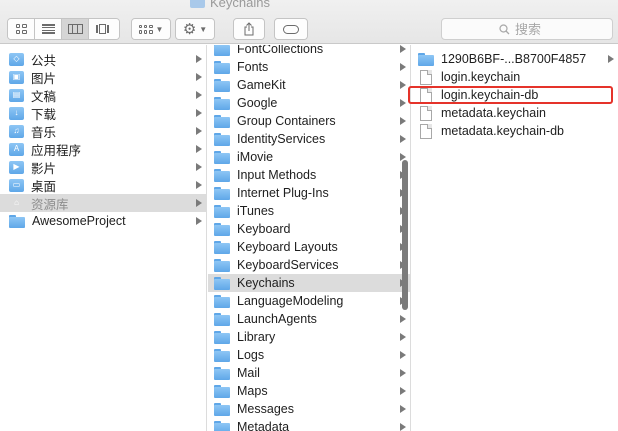 This screenshot has width=618, height=431. Describe the element at coordinates (493, 113) in the screenshot. I see `item-label: metadata.keychain` at that location.